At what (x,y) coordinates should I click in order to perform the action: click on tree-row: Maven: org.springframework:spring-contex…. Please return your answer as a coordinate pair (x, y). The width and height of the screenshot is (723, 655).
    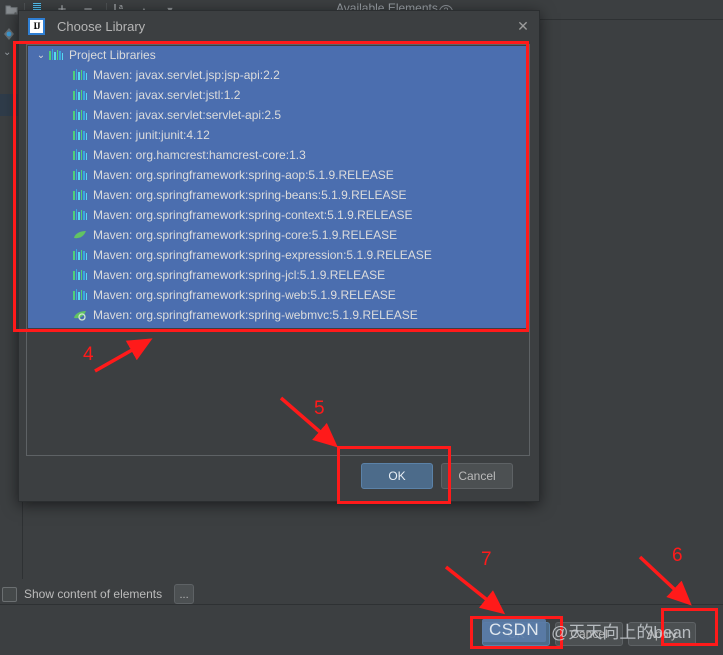
    Looking at the image, I should click on (278, 215).